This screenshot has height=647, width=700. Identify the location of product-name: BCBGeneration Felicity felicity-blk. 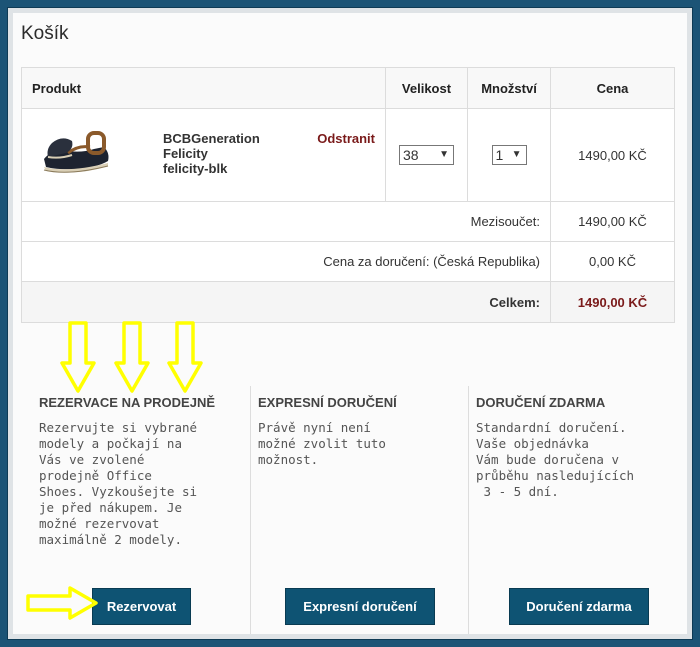
(211, 153).